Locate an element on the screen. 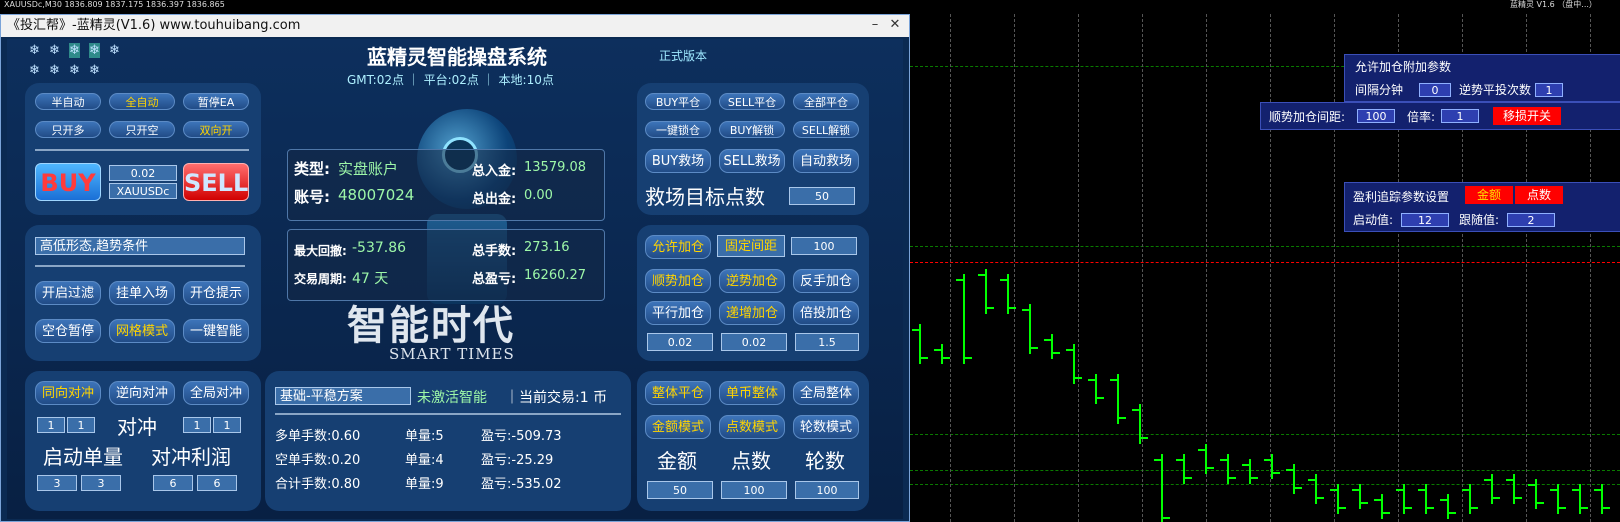 Image resolution: width=1620 pixels, height=522 pixels. plan-field: 基础-平稳方案 is located at coordinates (343, 396).